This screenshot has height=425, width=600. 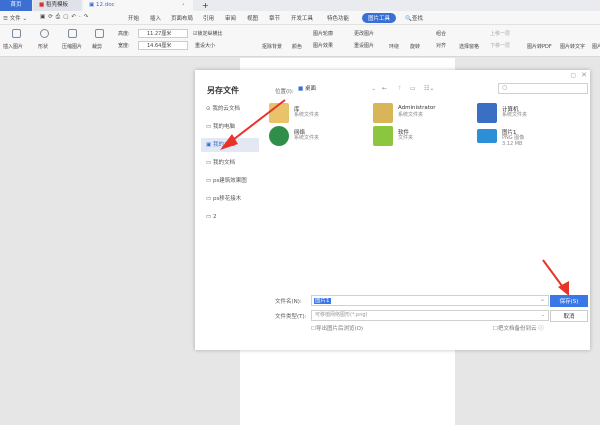 What do you see at coordinates (555, 277) in the screenshot?
I see `arrow-to-save` at bounding box center [555, 277].